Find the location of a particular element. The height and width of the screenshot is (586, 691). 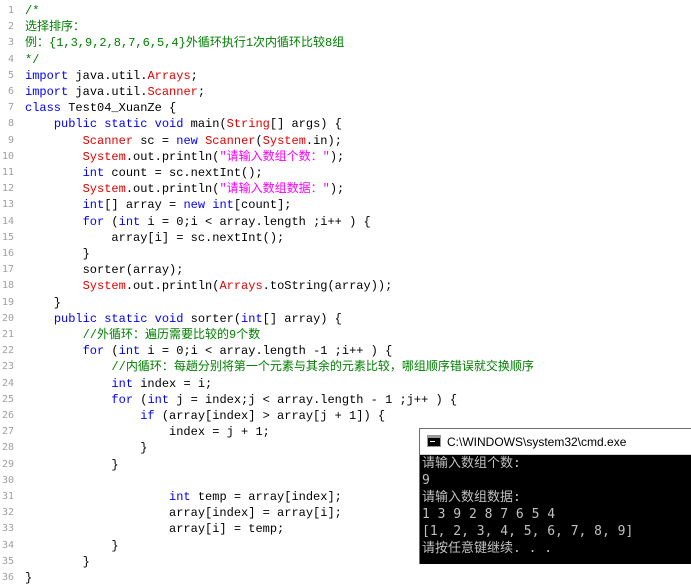

cmd-titlebar: C:\WINDOWS\system32\cmd.exe is located at coordinates (555, 442).